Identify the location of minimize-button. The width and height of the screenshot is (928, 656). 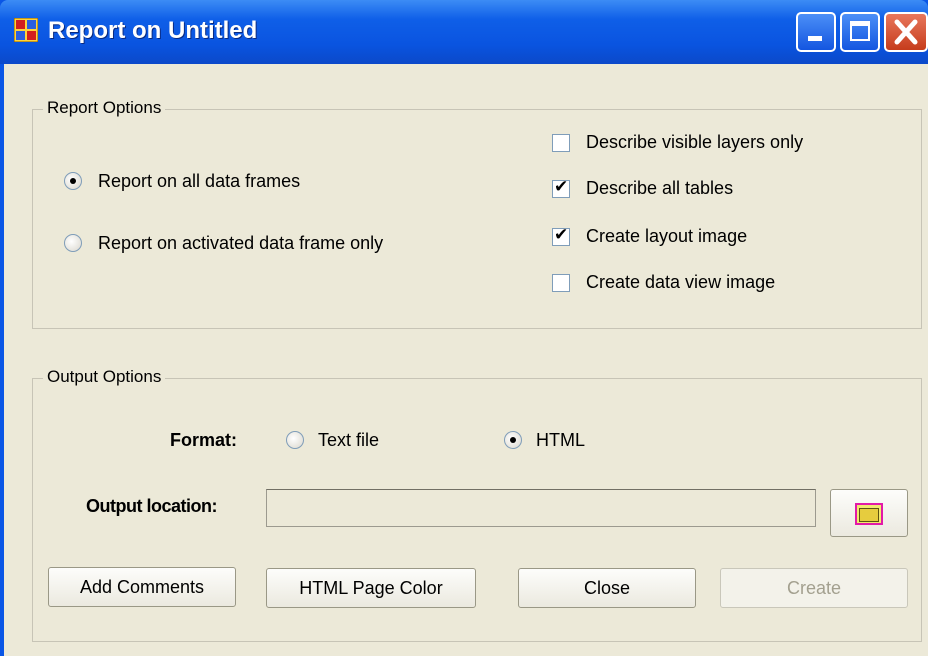
(816, 32).